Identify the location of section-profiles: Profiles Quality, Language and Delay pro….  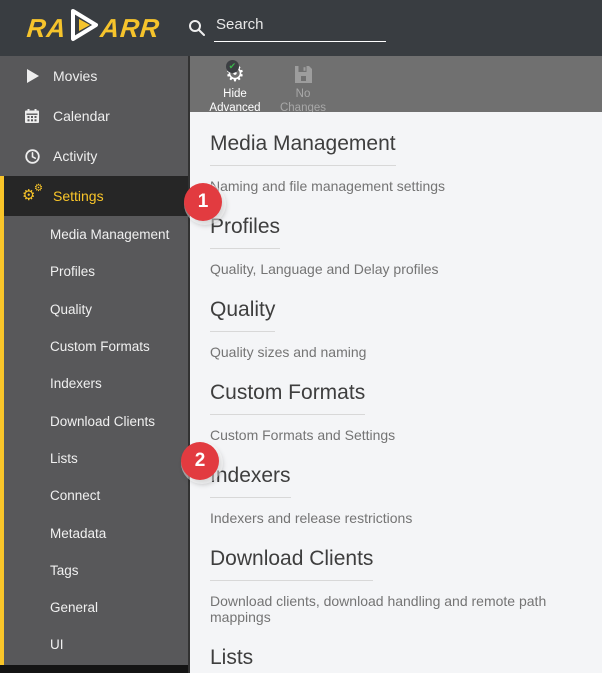
(396, 246).